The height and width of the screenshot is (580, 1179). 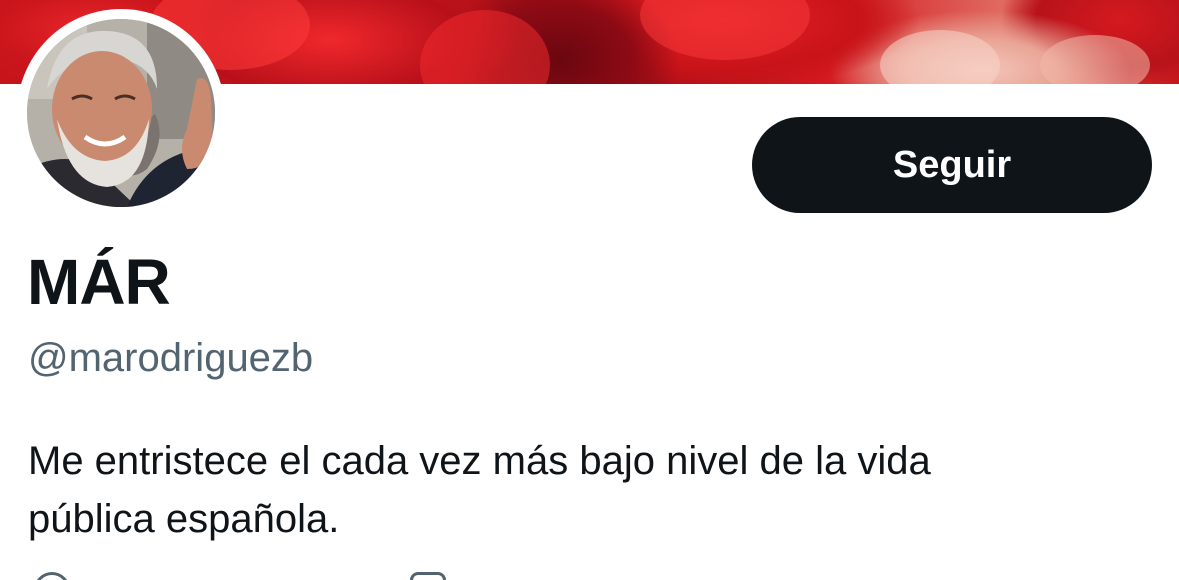 What do you see at coordinates (99, 282) in the screenshot?
I see `display-name: MÁR` at bounding box center [99, 282].